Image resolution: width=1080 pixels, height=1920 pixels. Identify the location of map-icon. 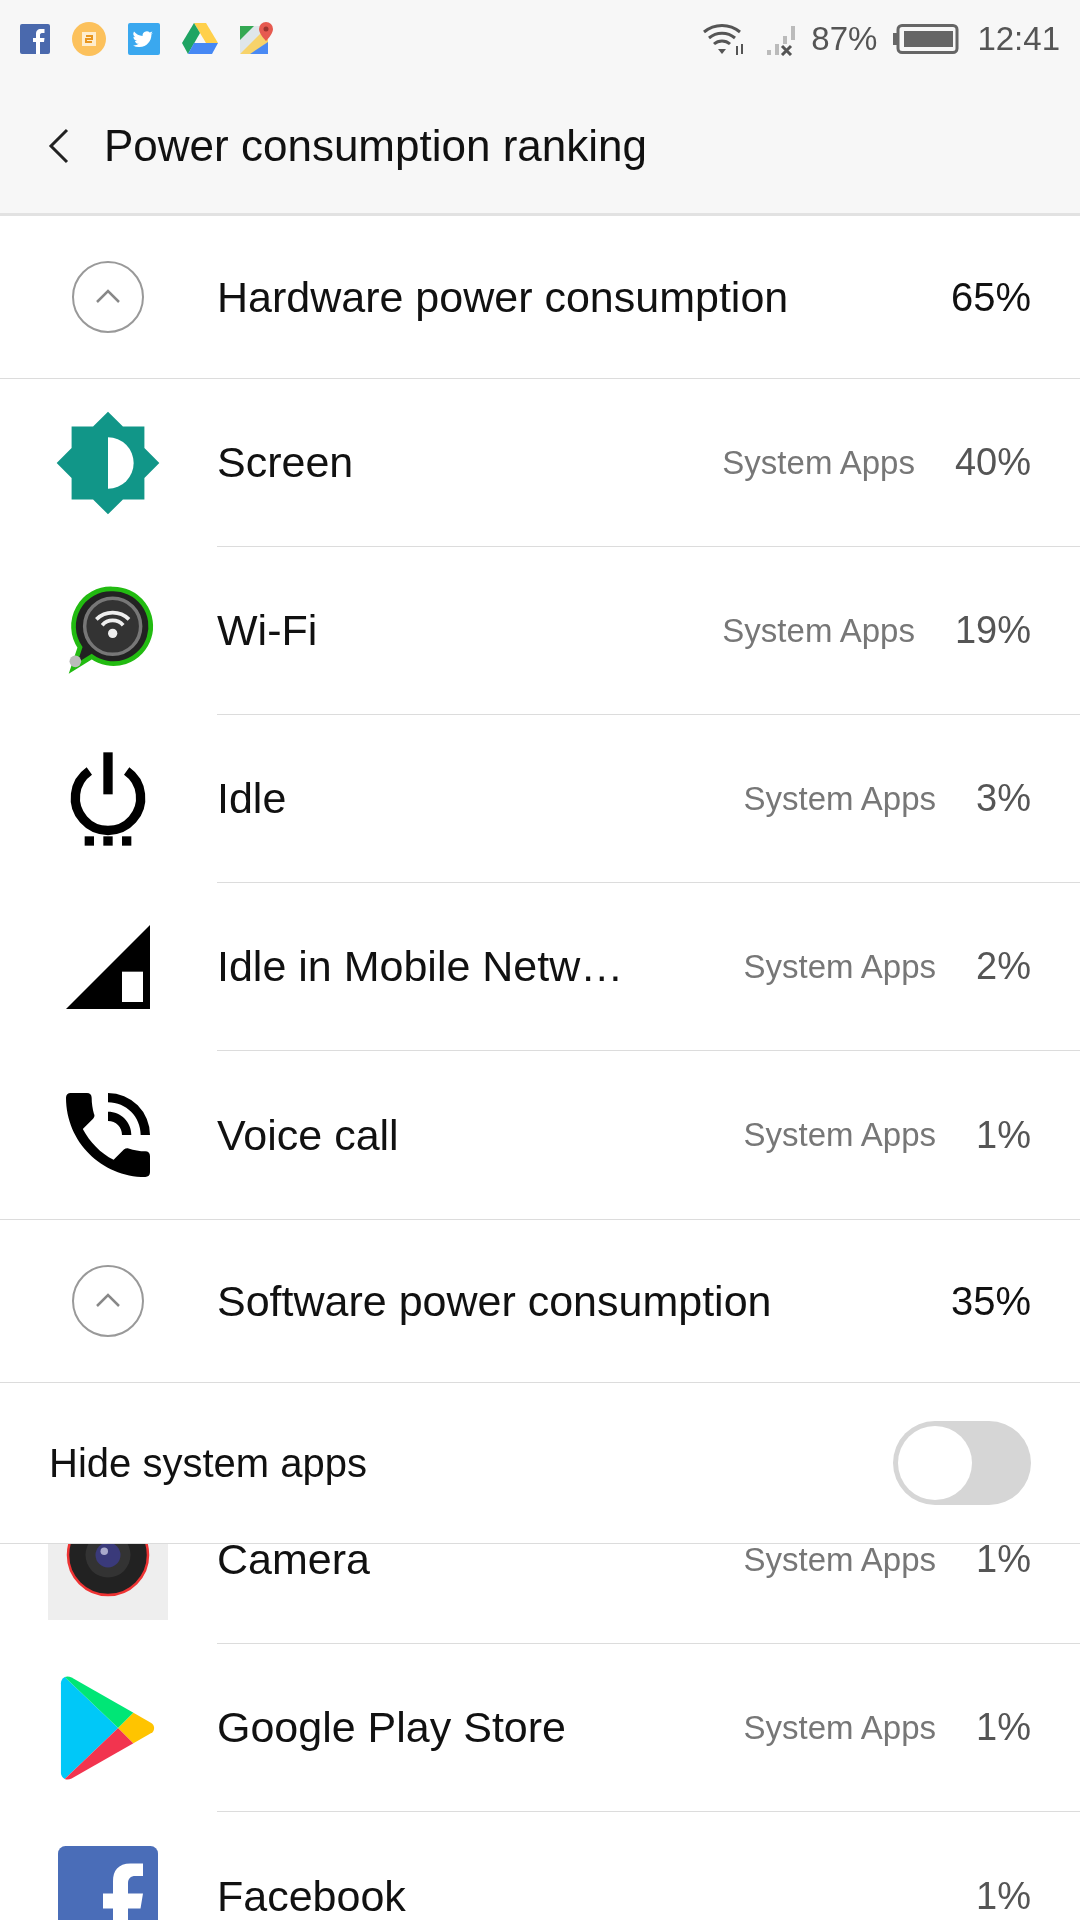
(257, 39).